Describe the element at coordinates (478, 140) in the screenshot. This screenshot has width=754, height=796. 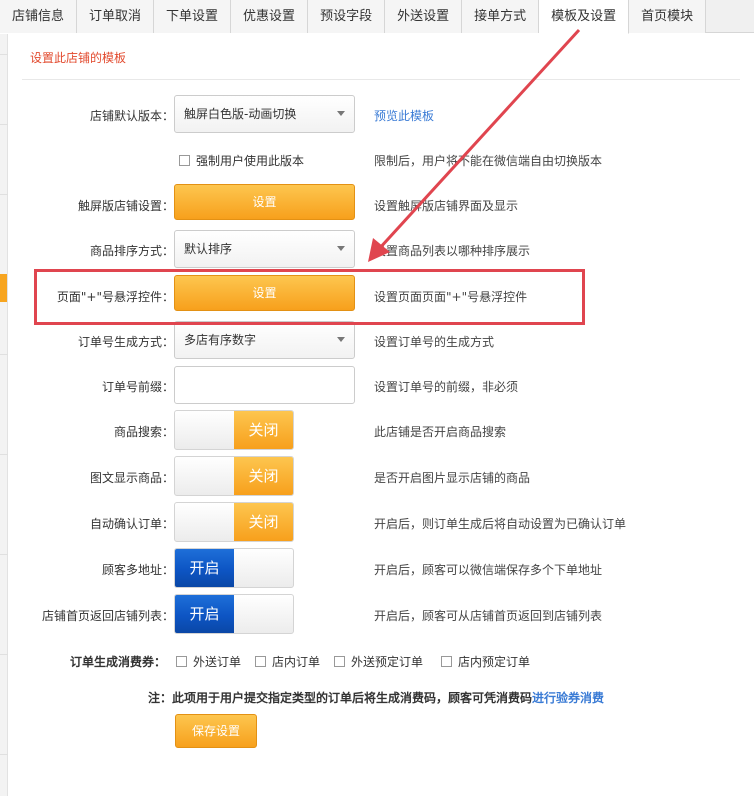
I see `arrow-shaft` at that location.